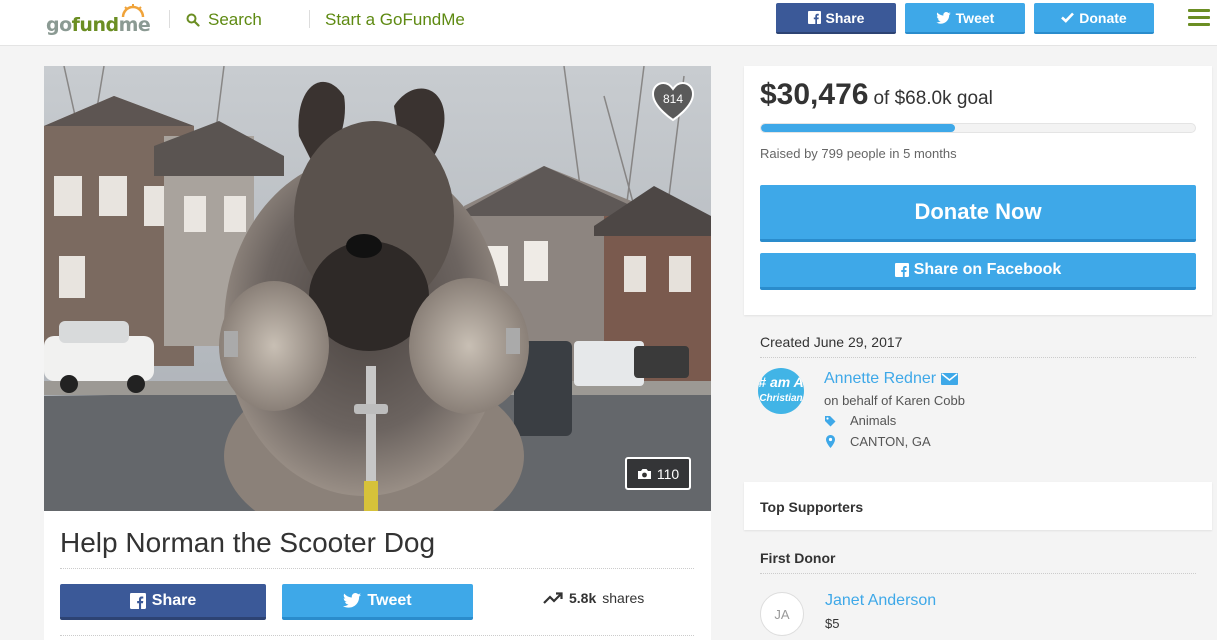  What do you see at coordinates (880, 601) in the screenshot?
I see `donor-name: Janet Anderson` at bounding box center [880, 601].